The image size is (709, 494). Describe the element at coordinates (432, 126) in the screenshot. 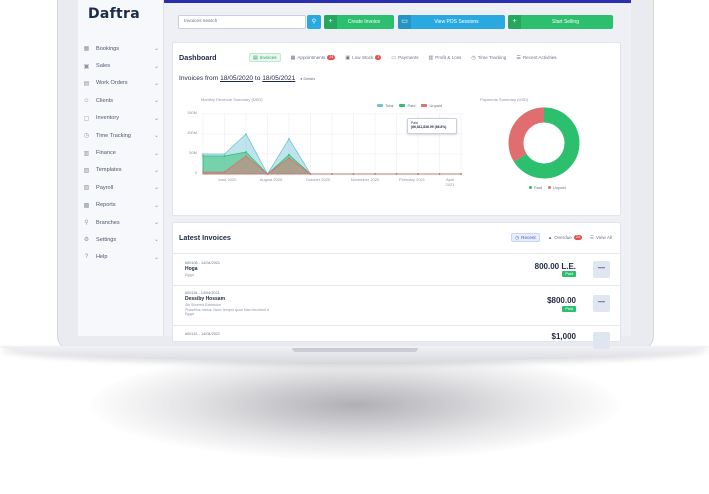

I see `pie-tooltip: Paid (66,811,836.99 (66.8%)` at that location.